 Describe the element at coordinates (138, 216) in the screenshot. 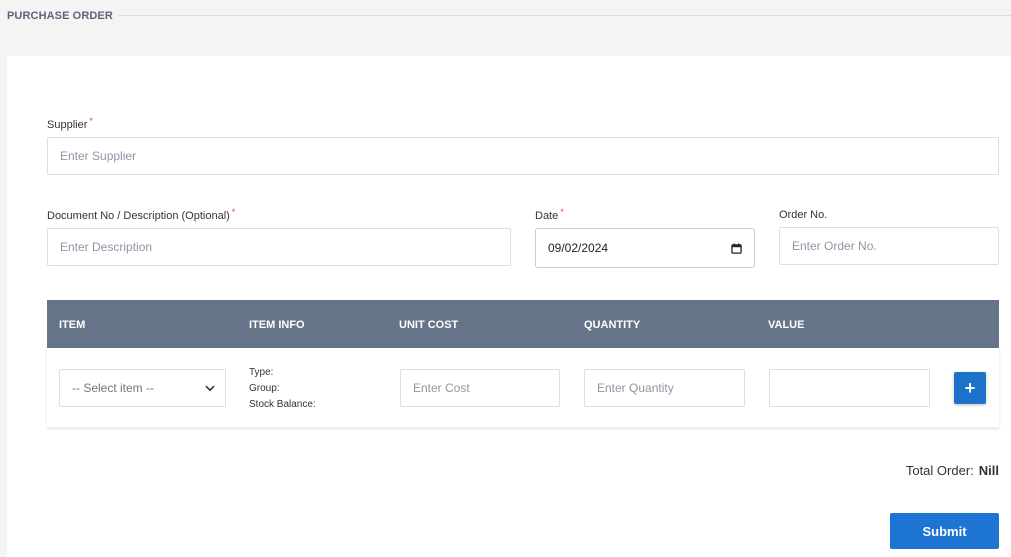

I see `description-label-text: Document No / Description (Optional)` at that location.